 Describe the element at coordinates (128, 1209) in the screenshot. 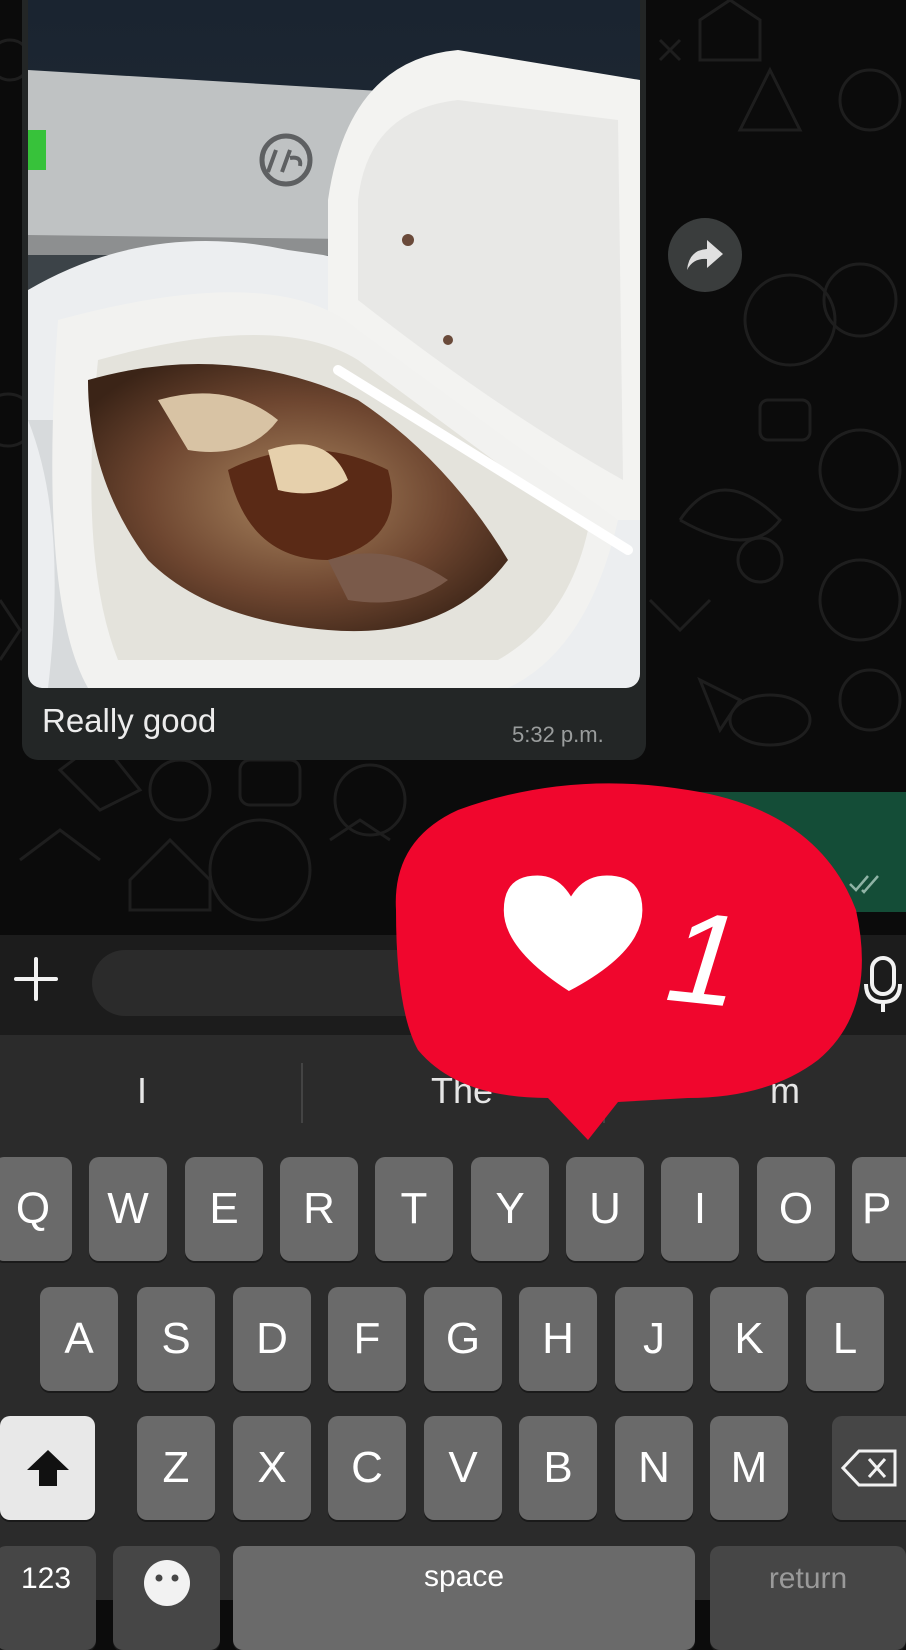

I see `key-w: W` at that location.